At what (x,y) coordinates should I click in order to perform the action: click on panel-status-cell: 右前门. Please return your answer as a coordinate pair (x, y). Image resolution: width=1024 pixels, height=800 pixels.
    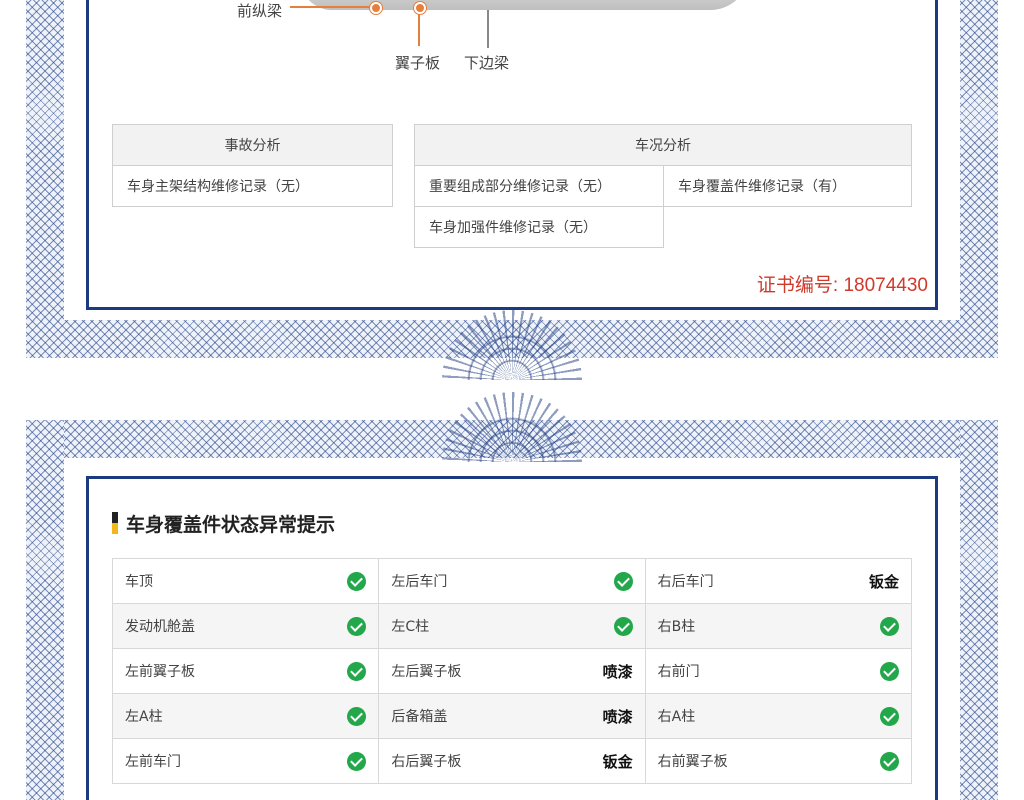
    Looking at the image, I should click on (778, 671).